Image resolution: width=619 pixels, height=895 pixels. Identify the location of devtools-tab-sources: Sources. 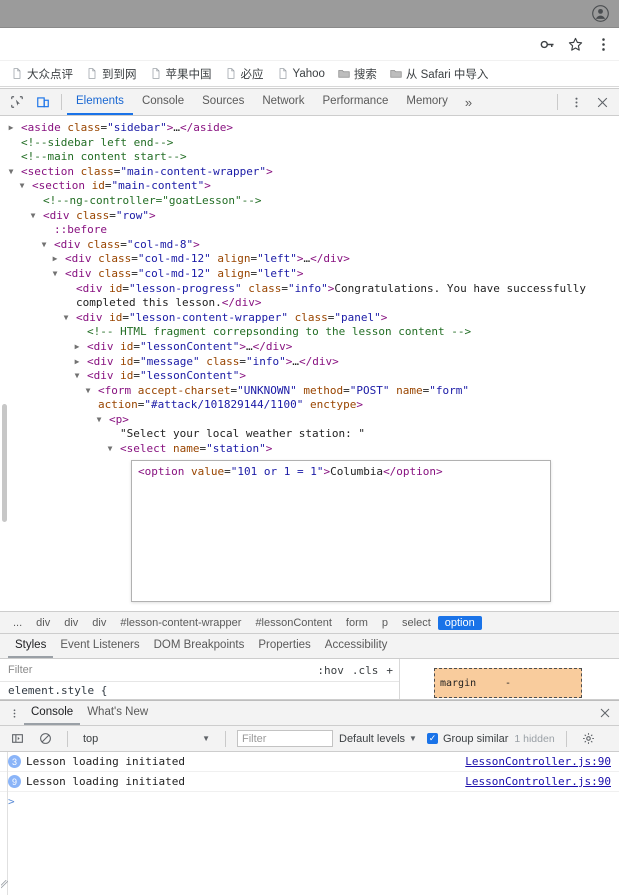
(223, 102).